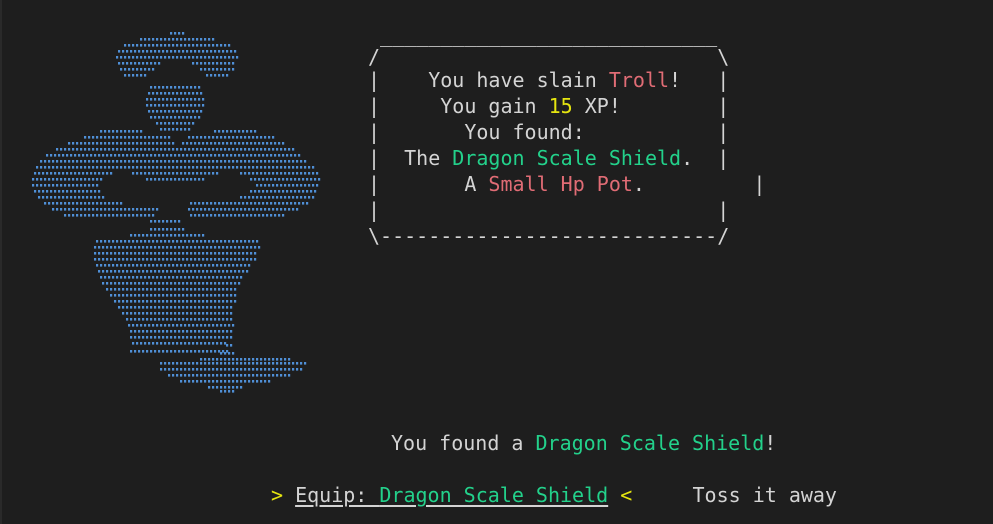 This screenshot has height=524, width=993. I want to click on loot-item-suffix: . |, so click(705, 158).